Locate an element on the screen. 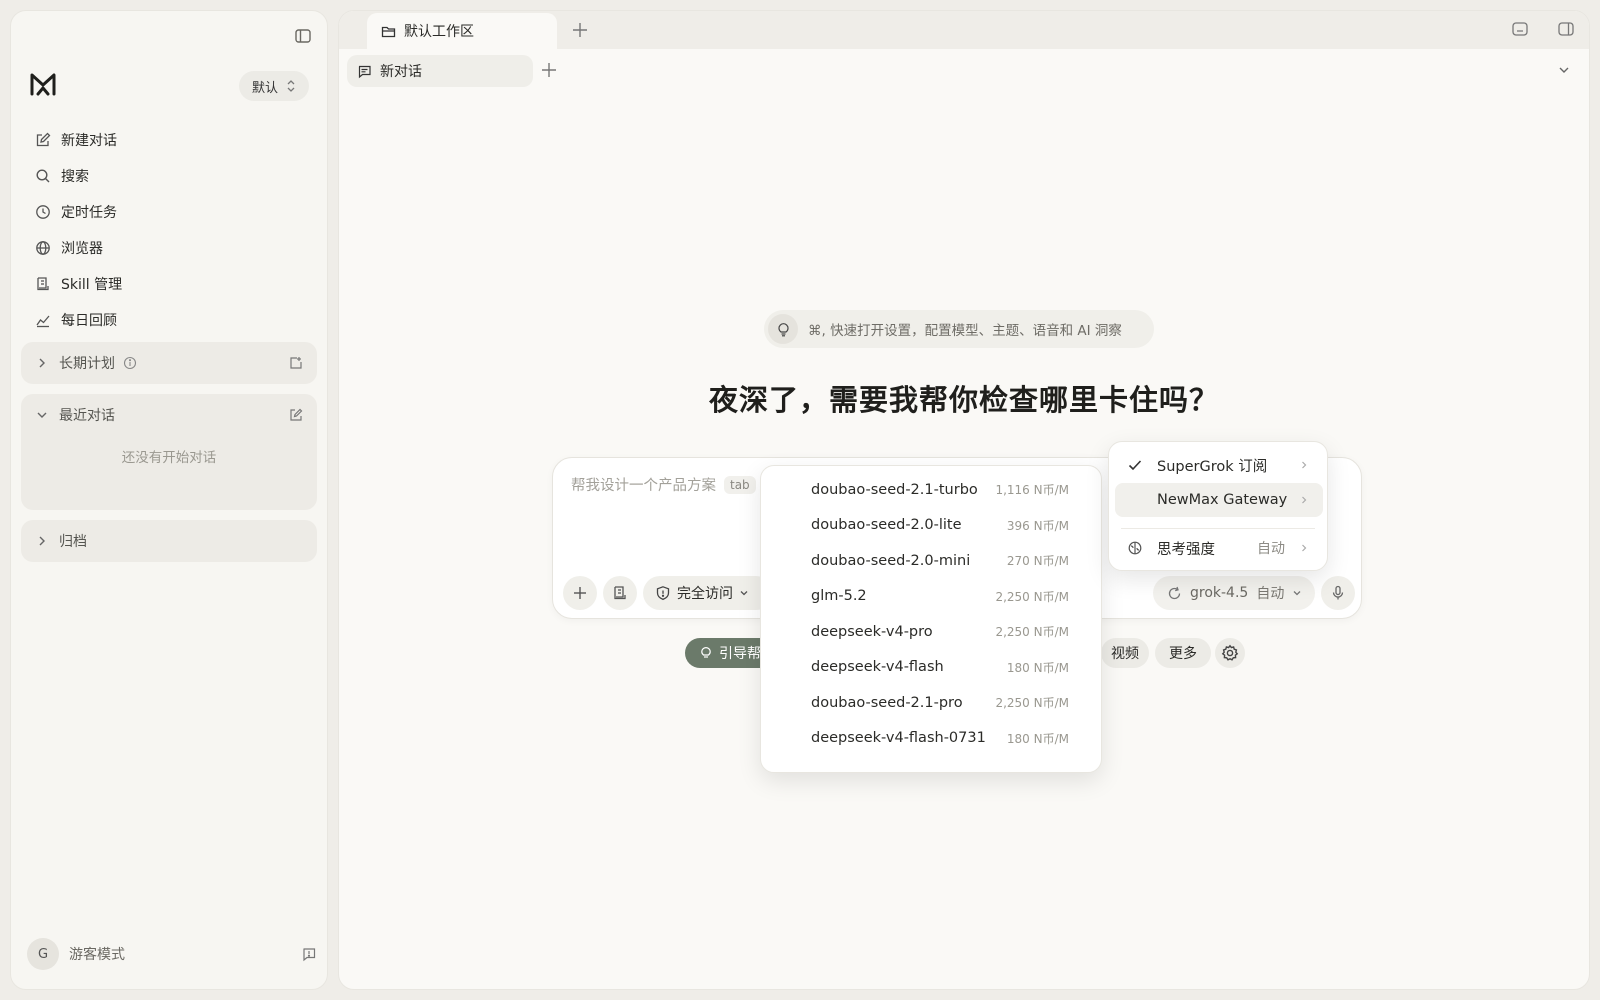 This screenshot has width=1600, height=1000. sidebar-toggle-icon is located at coordinates (303, 36).